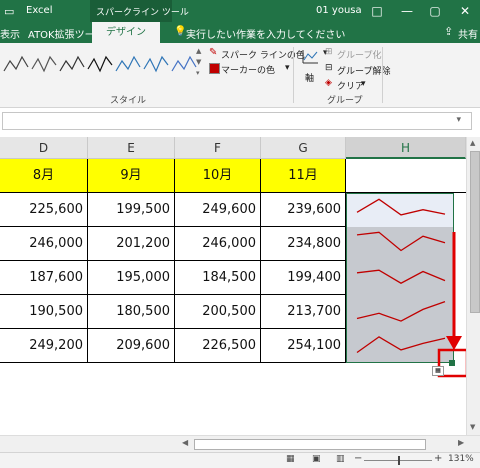 This screenshot has width=480, height=468. I want to click on scroll-right-icon: ▶, so click(461, 442).